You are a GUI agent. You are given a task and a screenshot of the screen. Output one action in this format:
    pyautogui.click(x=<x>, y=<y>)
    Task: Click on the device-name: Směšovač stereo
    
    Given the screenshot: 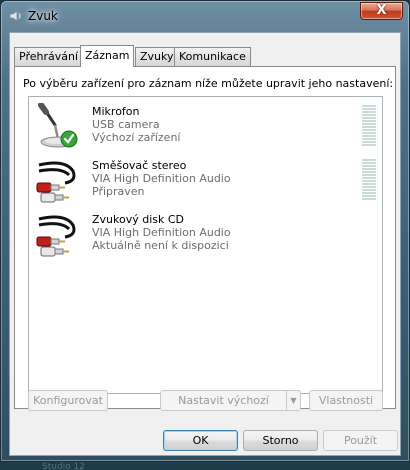 What is the action you would take?
    pyautogui.click(x=139, y=165)
    